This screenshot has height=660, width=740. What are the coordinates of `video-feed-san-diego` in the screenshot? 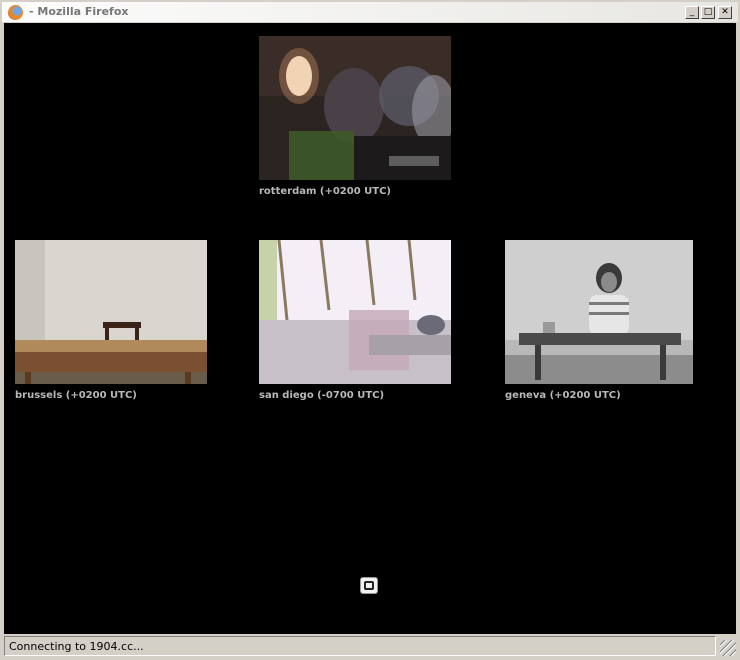 It's located at (355, 312).